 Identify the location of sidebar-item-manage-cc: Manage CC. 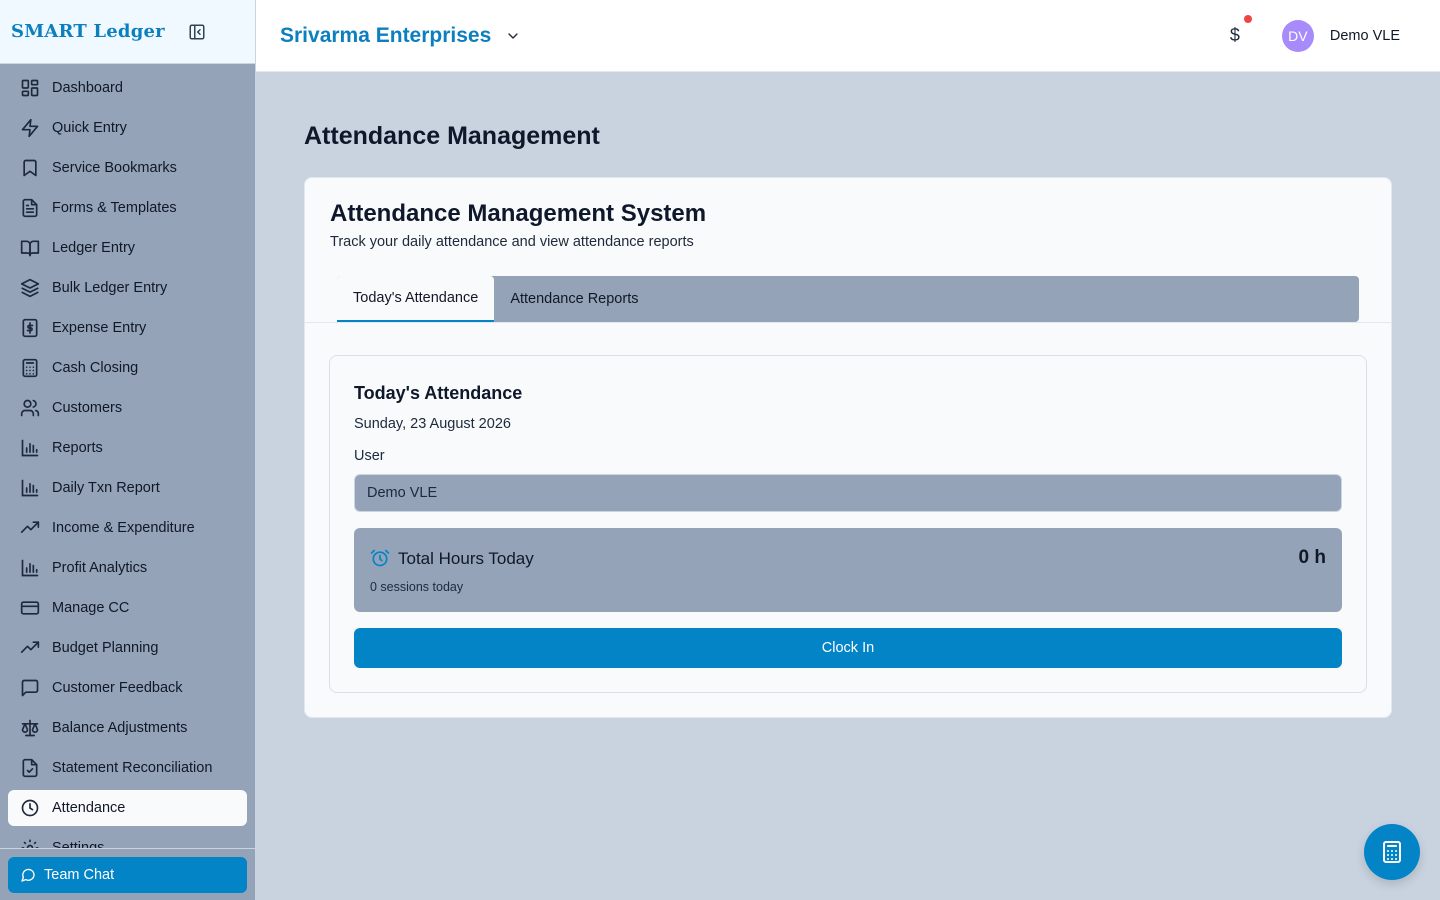
(127, 608).